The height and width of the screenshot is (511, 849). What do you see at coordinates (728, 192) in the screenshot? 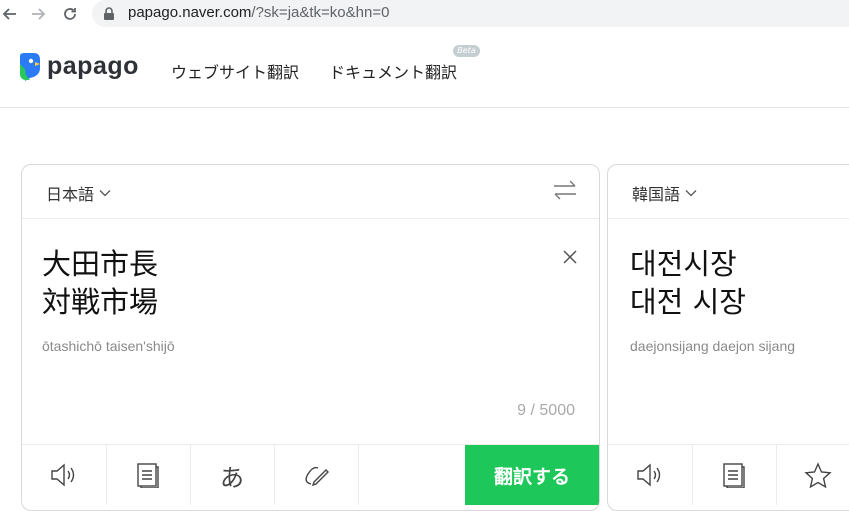
I see `target-language-bar: 韓国語` at bounding box center [728, 192].